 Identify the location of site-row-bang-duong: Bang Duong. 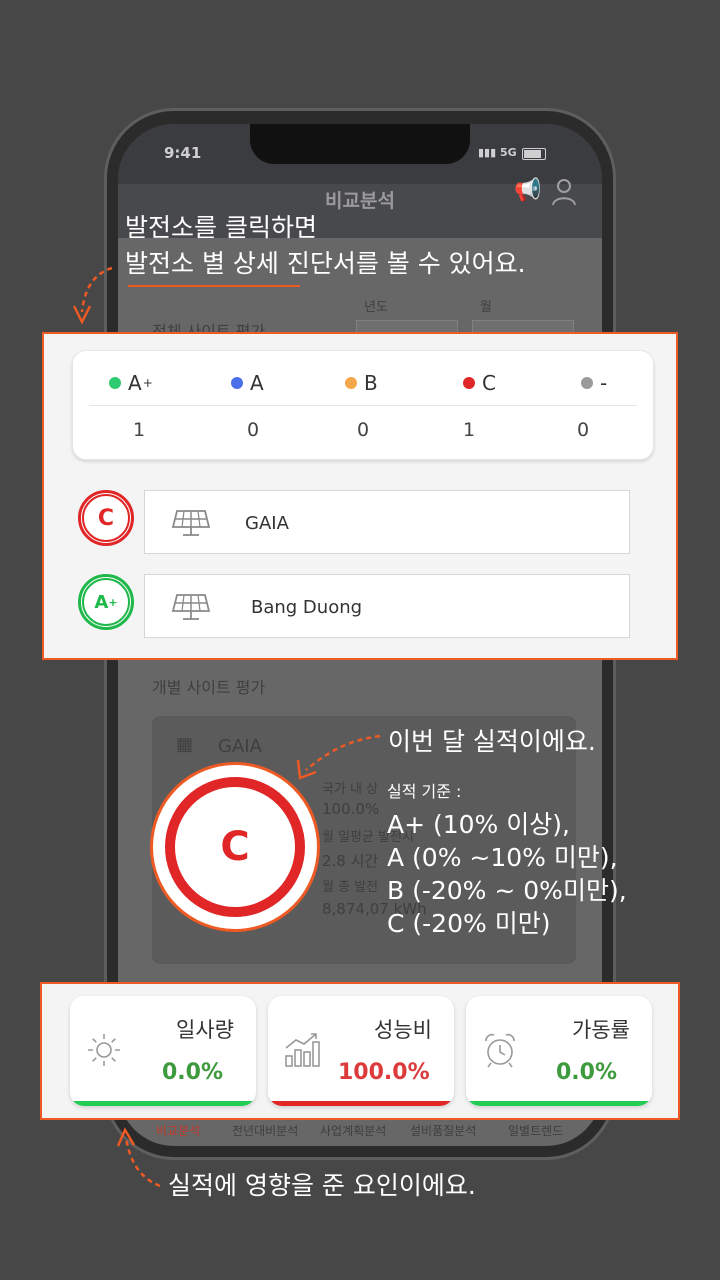
(387, 606).